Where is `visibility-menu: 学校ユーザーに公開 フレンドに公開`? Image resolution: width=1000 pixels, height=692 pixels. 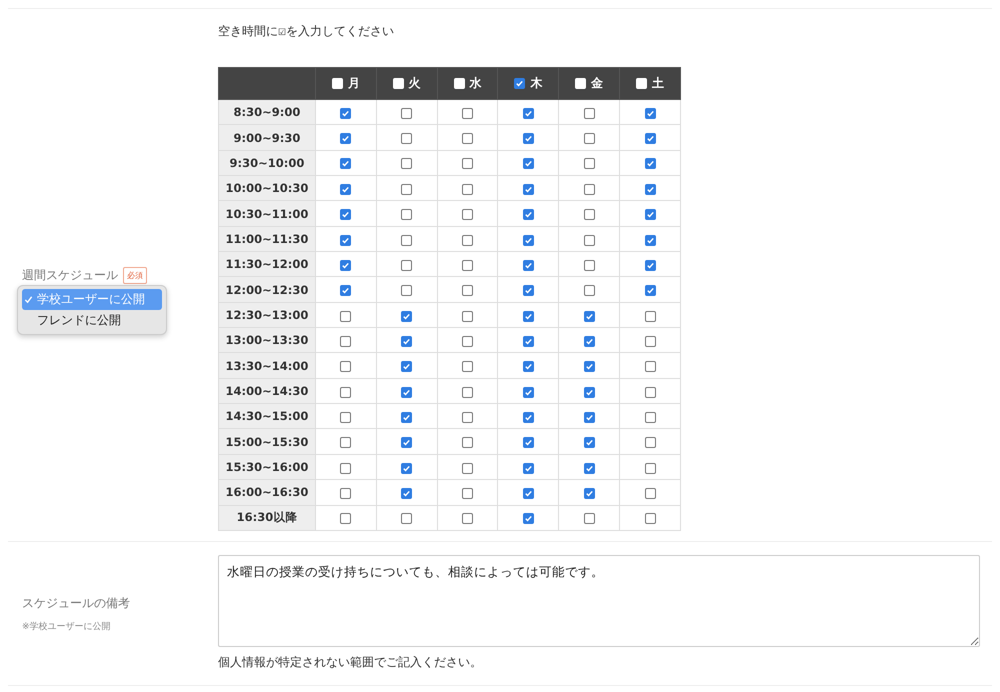 visibility-menu: 学校ユーザーに公開 フレンドに公開 is located at coordinates (92, 310).